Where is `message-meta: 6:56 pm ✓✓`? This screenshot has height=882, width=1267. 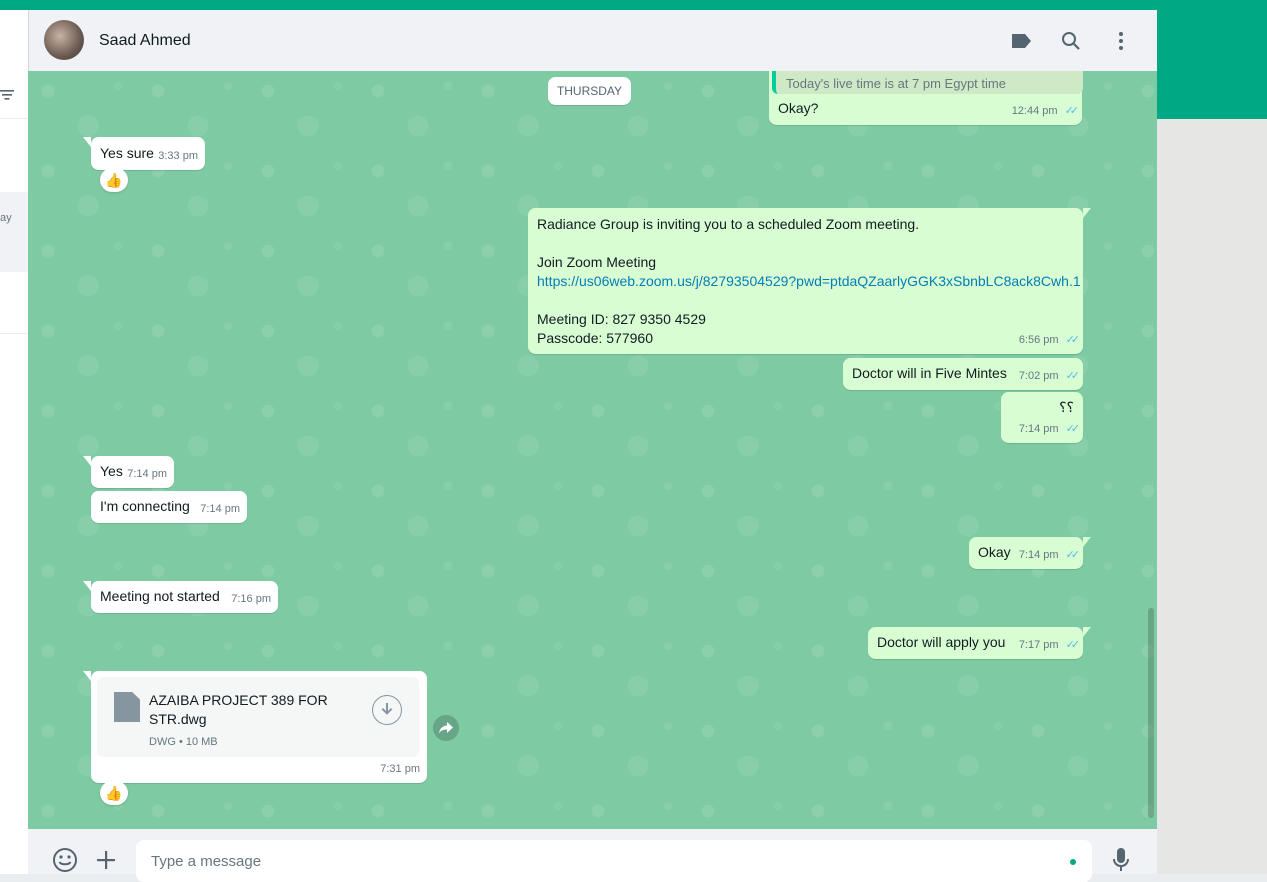 message-meta: 6:56 pm ✓✓ is located at coordinates (1049, 340).